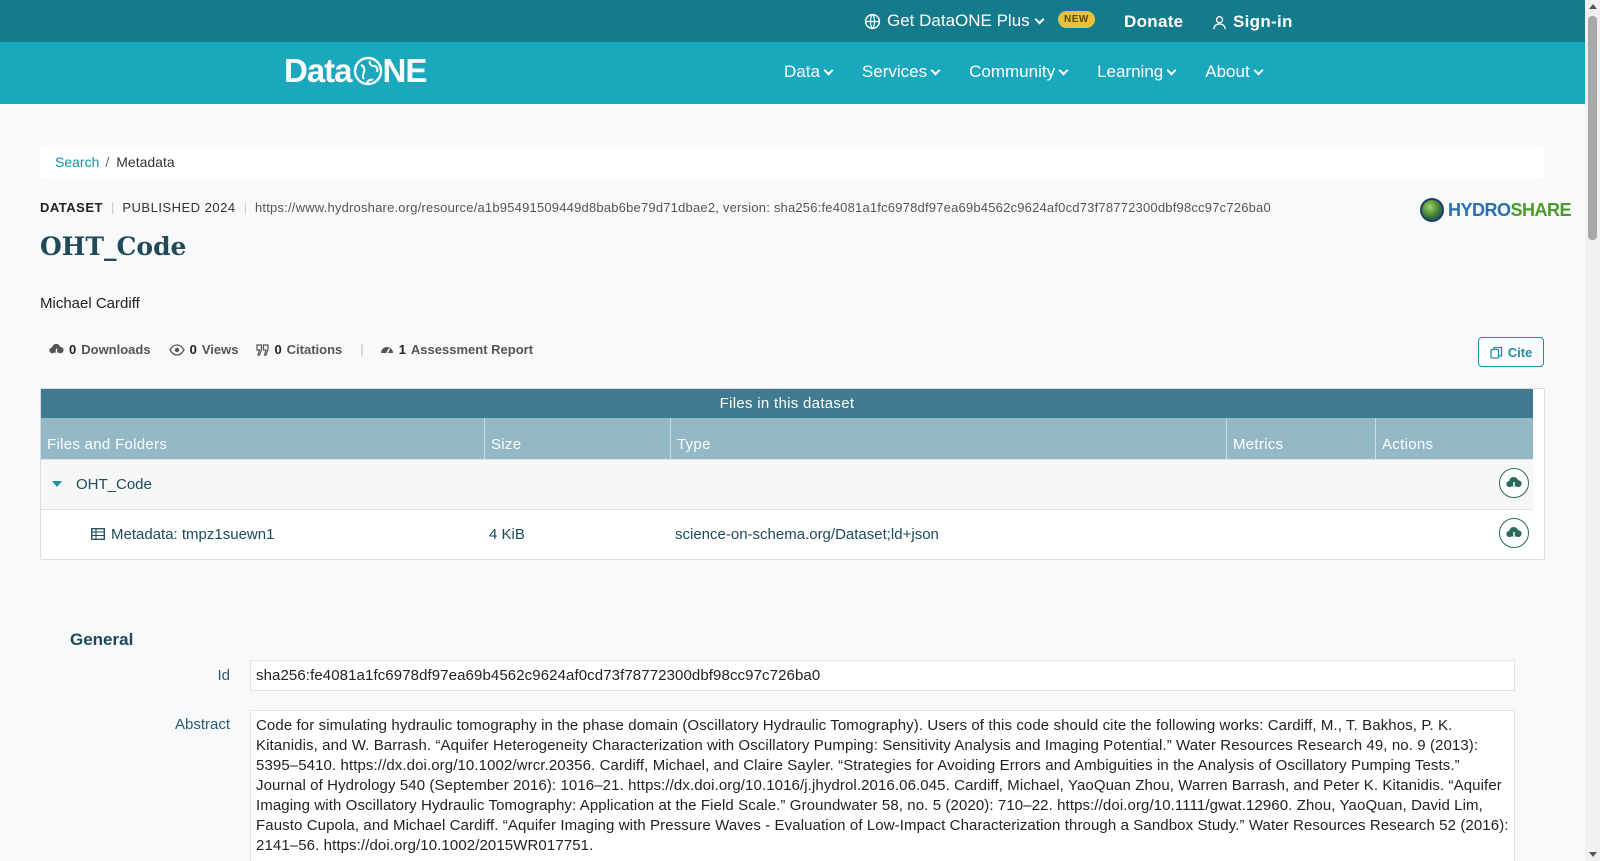 This screenshot has width=1600, height=861. Describe the element at coordinates (193, 349) in the screenshot. I see `views-count: 0` at that location.